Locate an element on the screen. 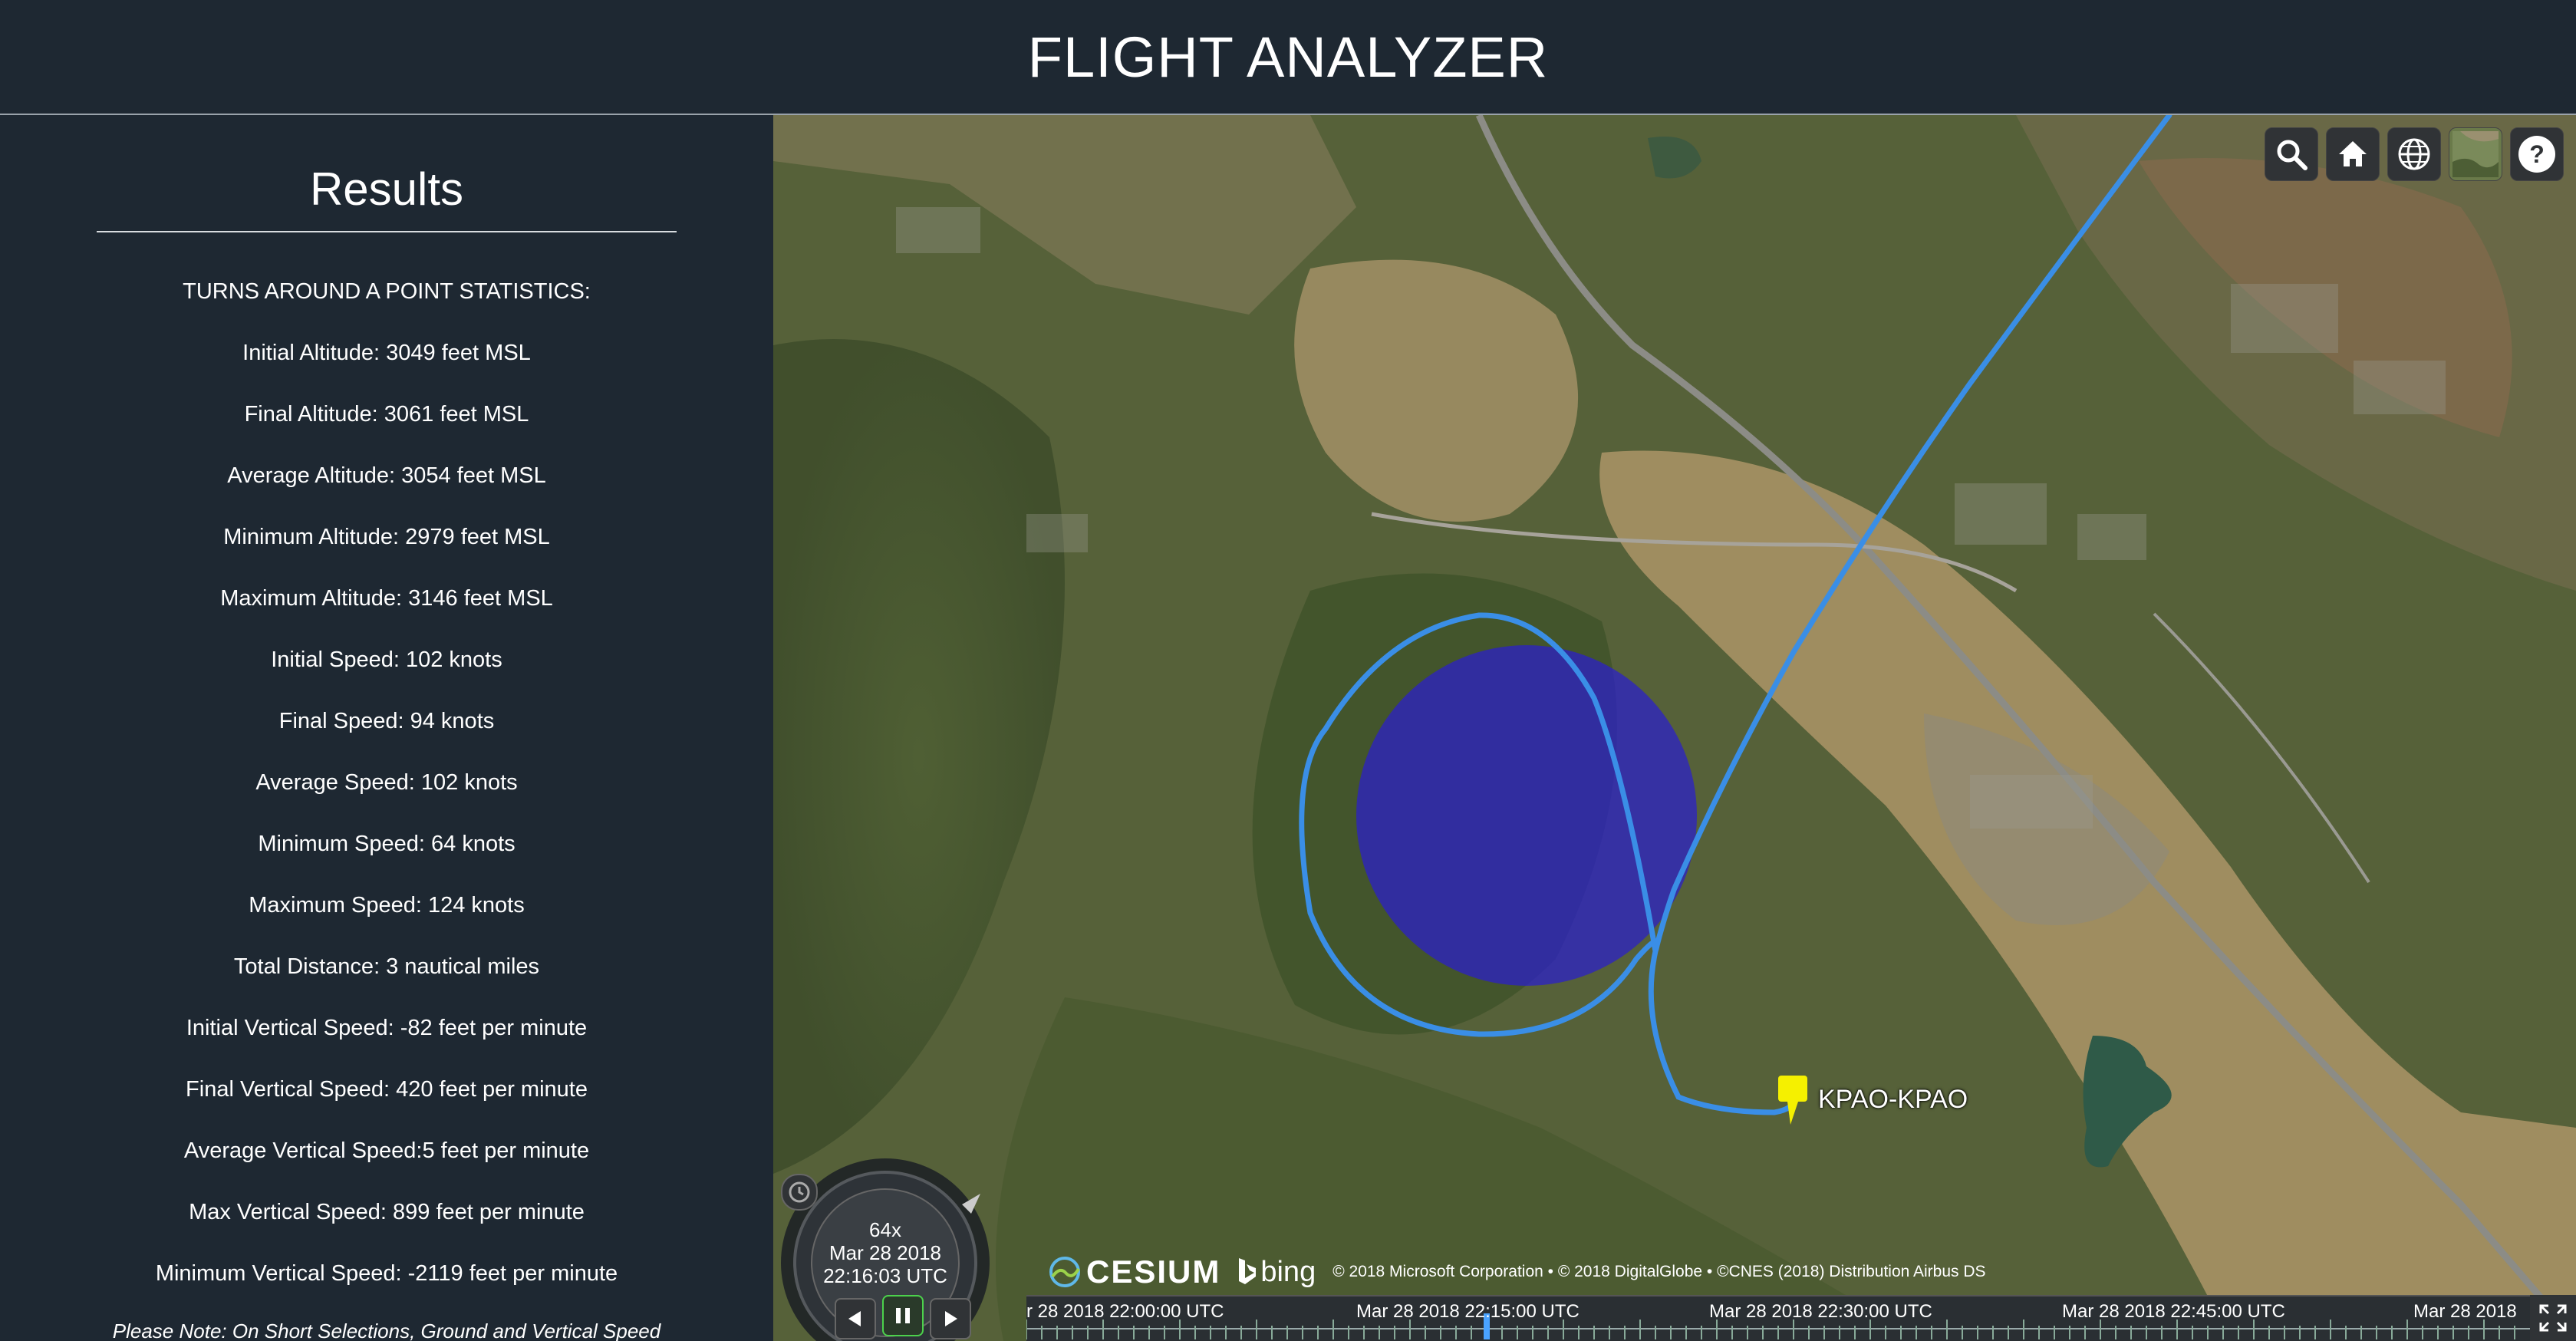  app-title: FLIGHT ANALYZER is located at coordinates (1288, 57).